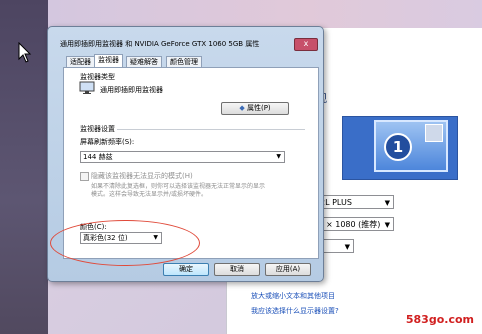 The image size is (482, 334). Describe the element at coordinates (265, 14) in the screenshot. I see `desktop-background` at that location.